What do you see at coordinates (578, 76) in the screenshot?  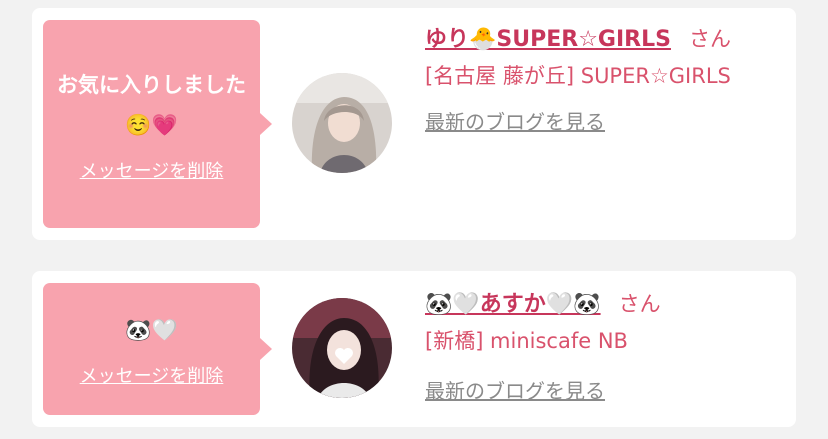 I see `shop-name: [名古屋 藤が丘] SUPER☆GIRLS` at bounding box center [578, 76].